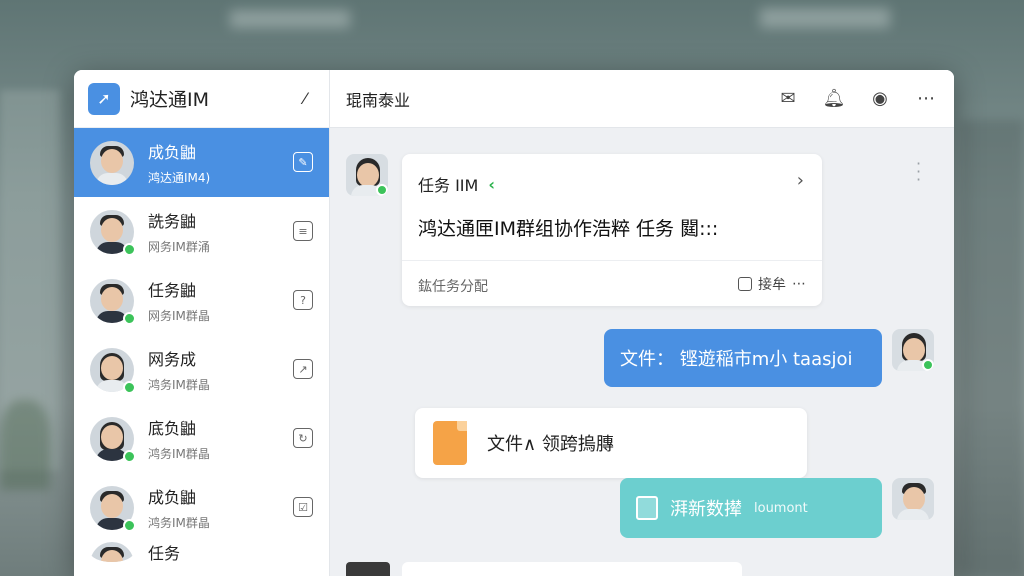 The width and height of the screenshot is (1024, 576). I want to click on note-icon: ✎, so click(303, 162).